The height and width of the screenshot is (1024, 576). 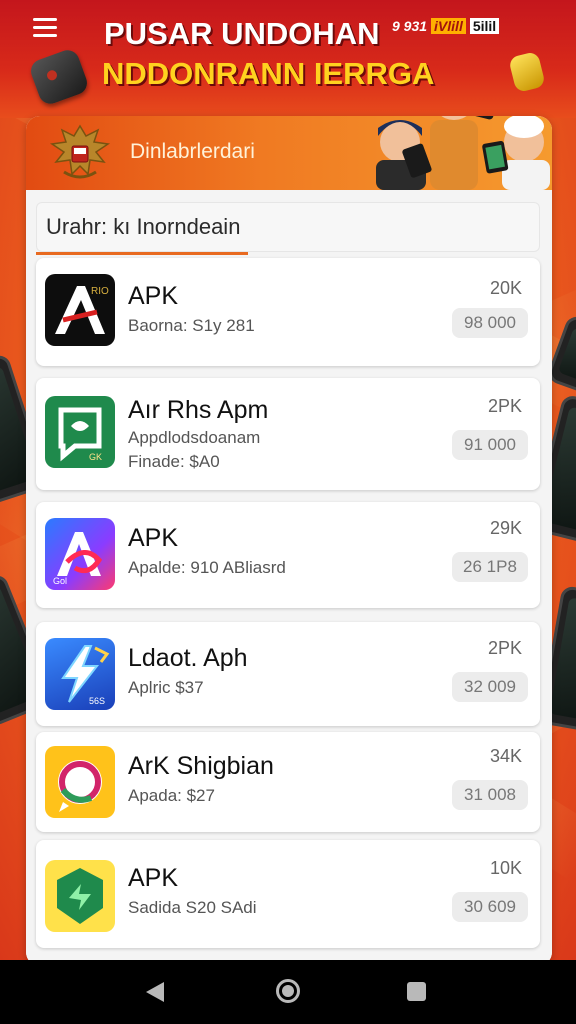 I want to click on app-subtitle: Sadida S20 SAdi, so click(x=192, y=907).